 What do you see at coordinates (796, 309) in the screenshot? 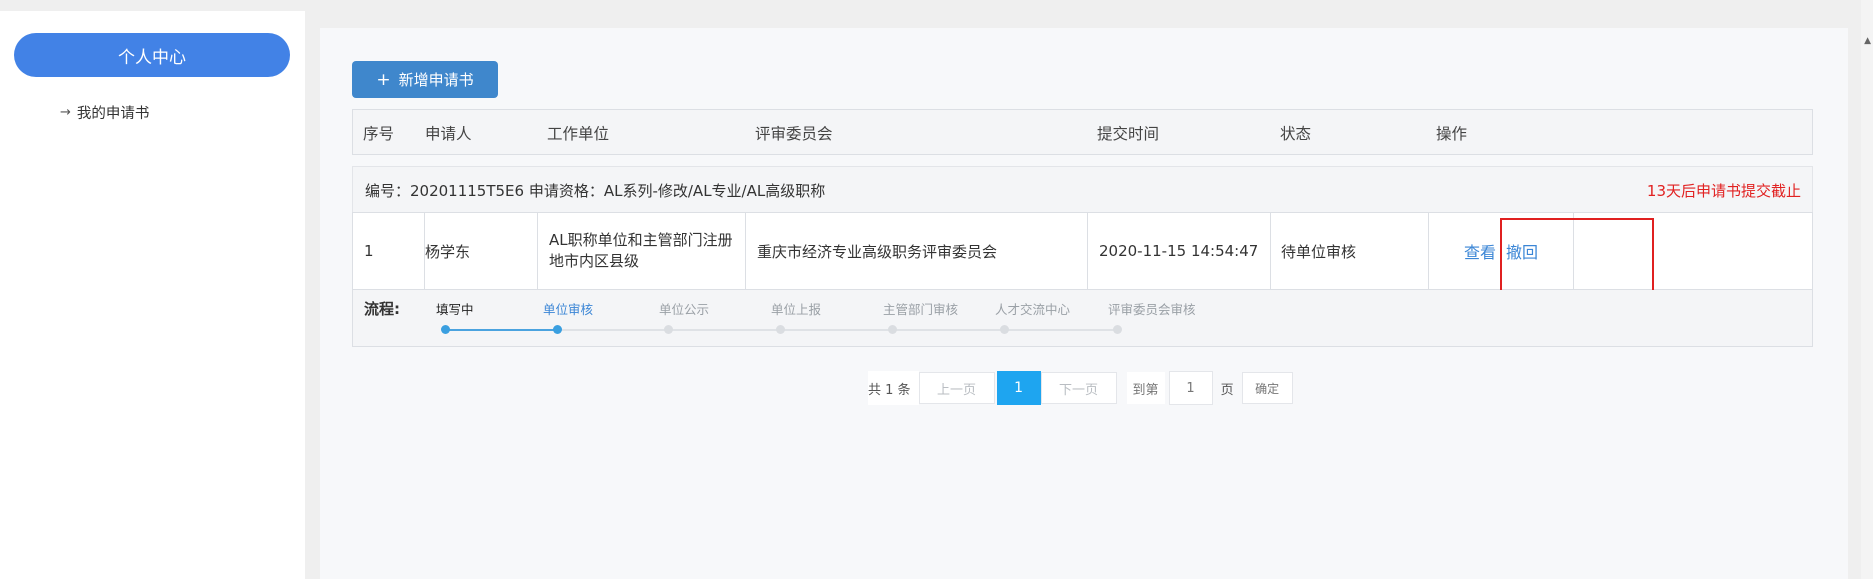
I see `process-step-label: 单位上报` at bounding box center [796, 309].